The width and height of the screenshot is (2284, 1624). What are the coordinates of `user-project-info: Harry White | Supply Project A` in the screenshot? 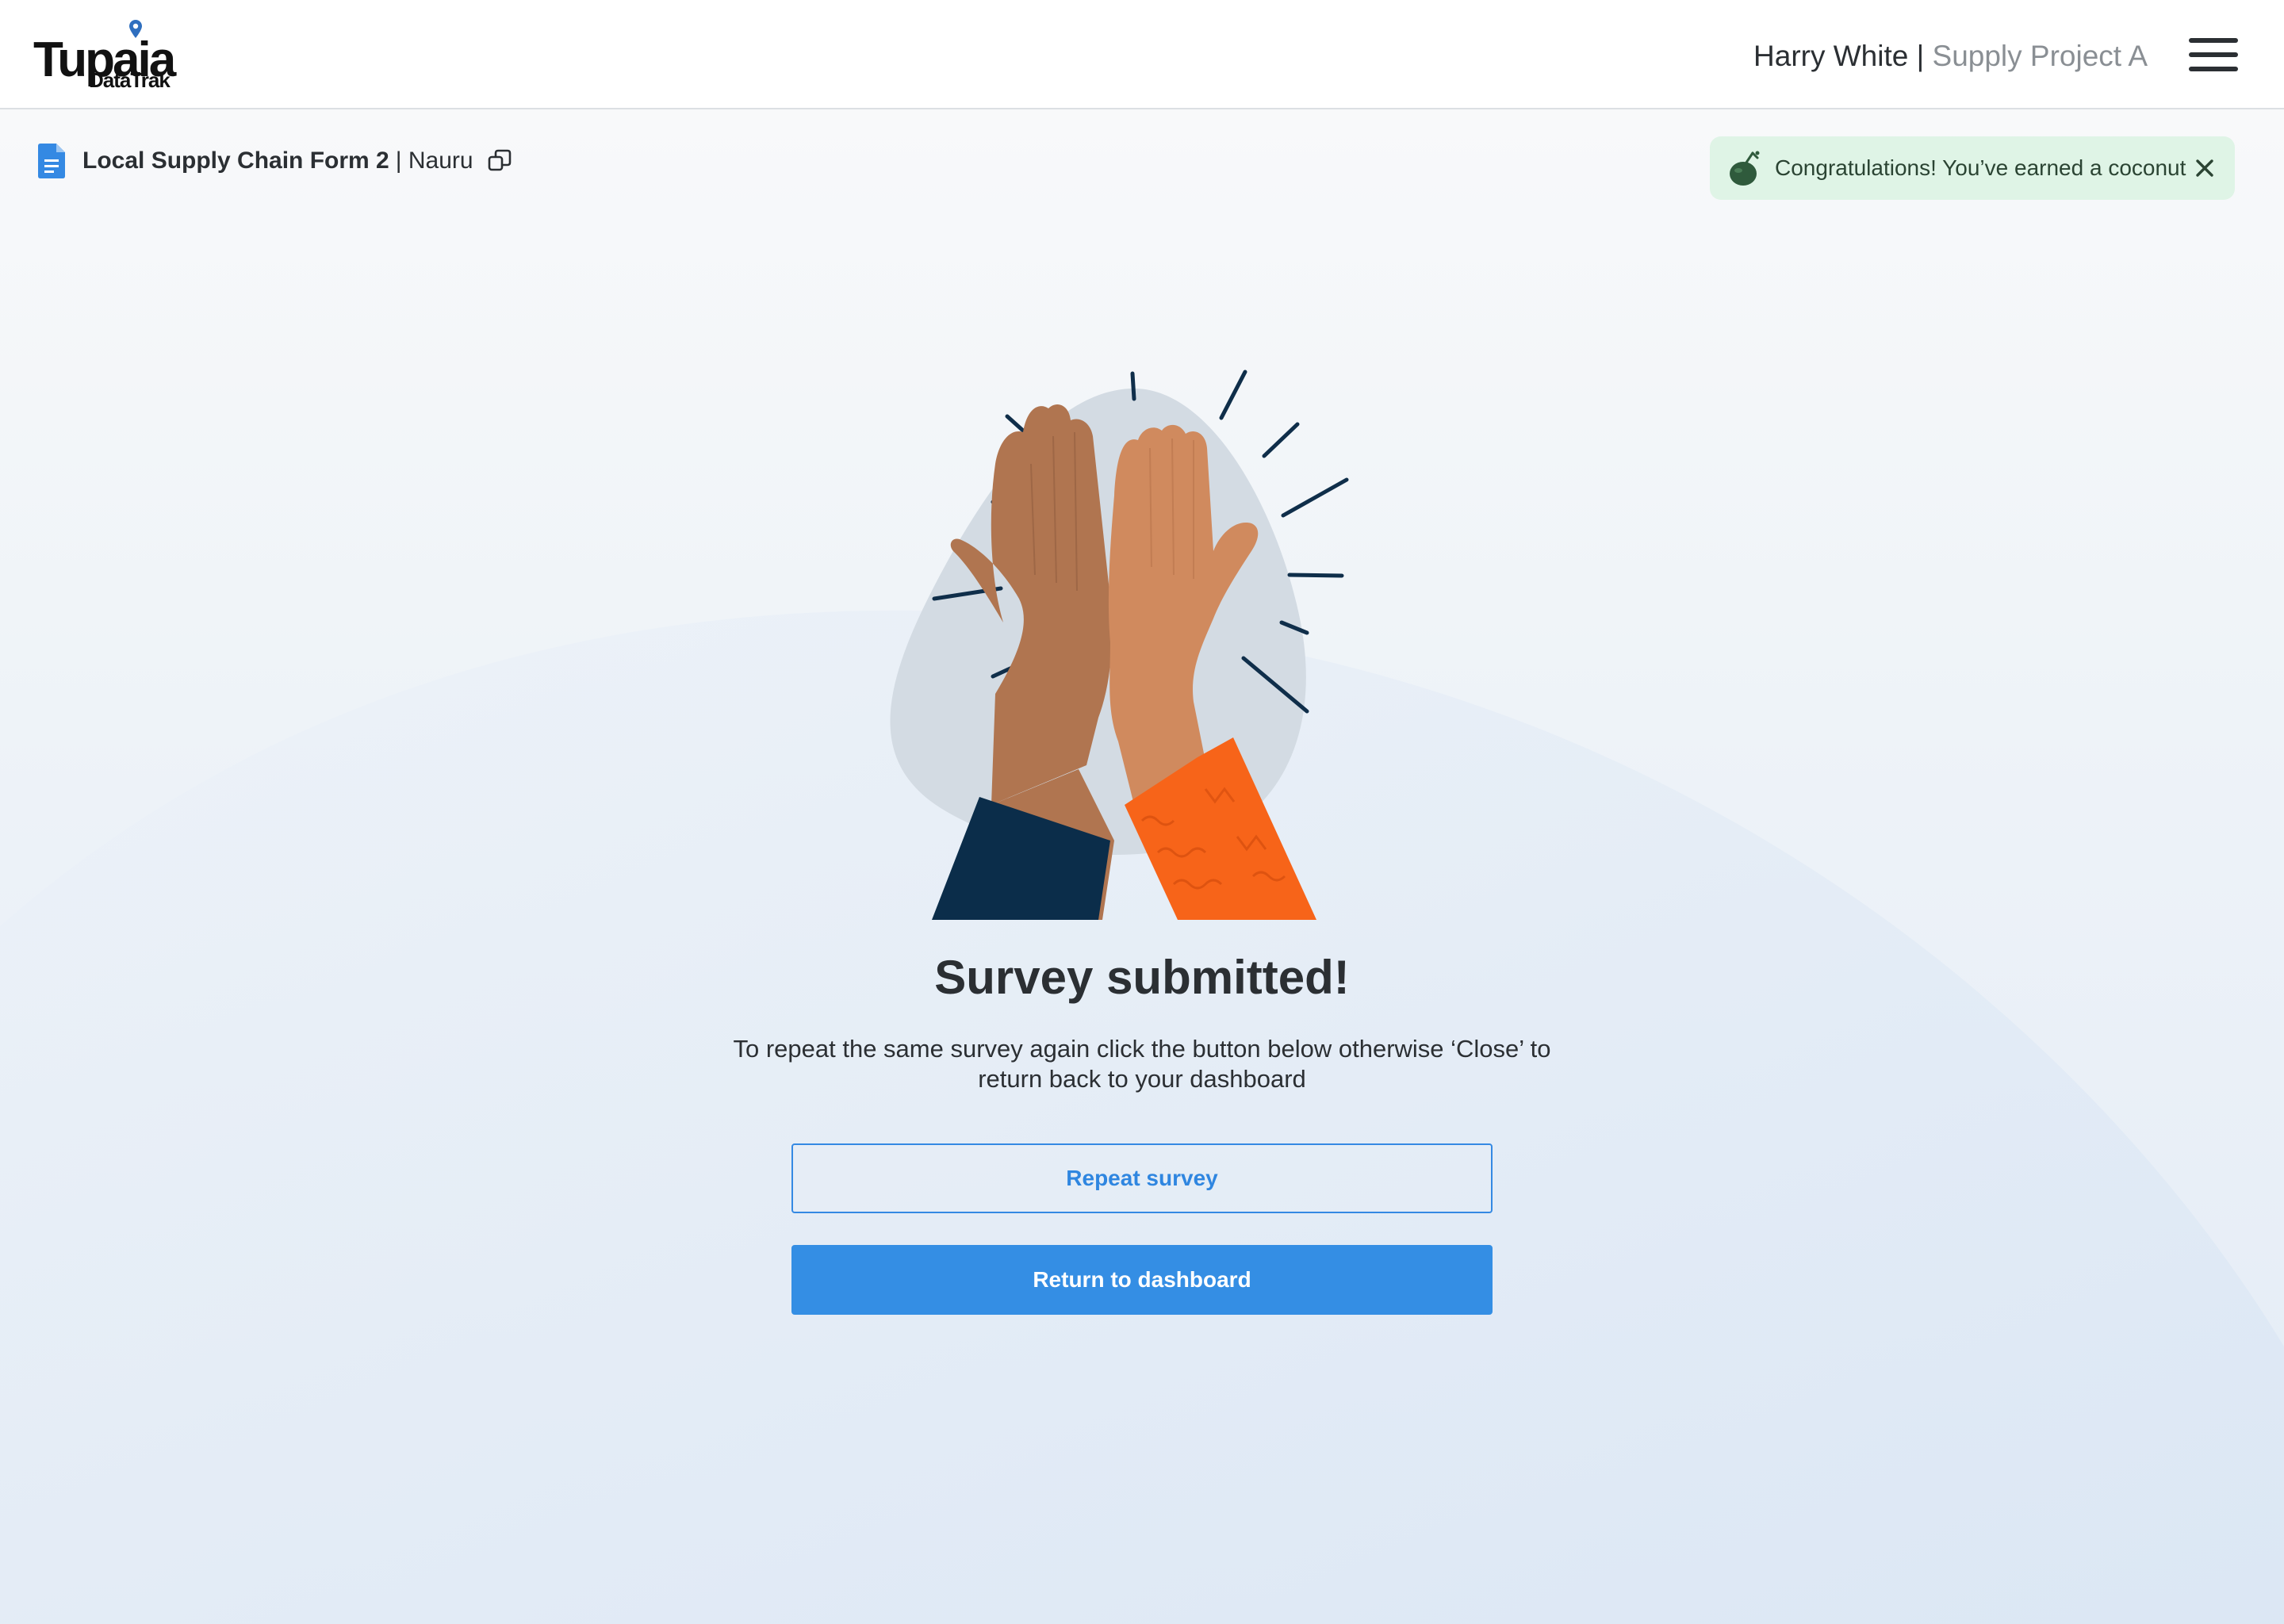 It's located at (1950, 56).